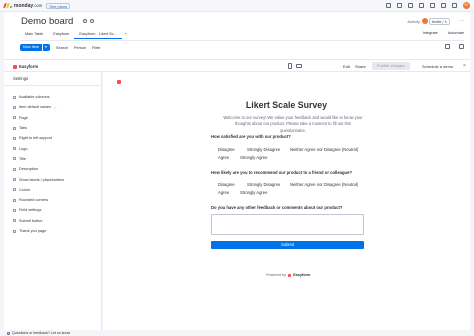  Describe the element at coordinates (242, 40) in the screenshot. I see `tab-divider` at that location.